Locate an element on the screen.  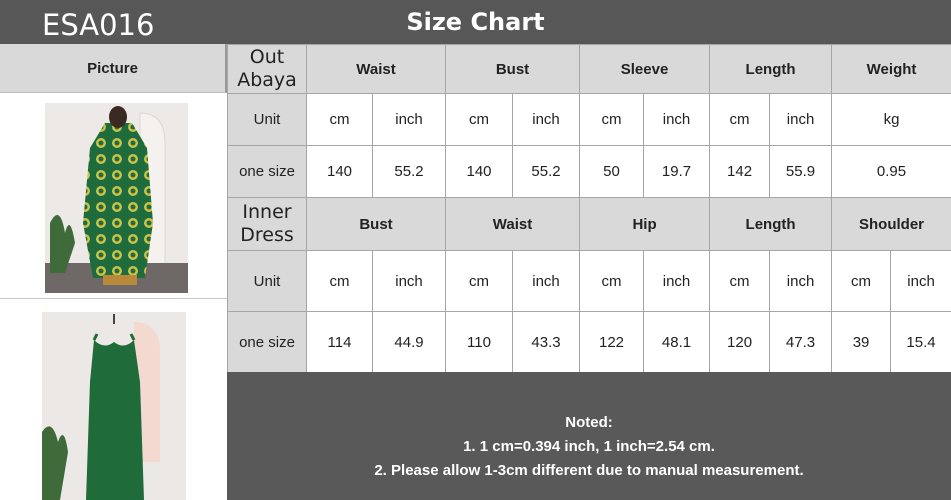
outer-group-length: Length is located at coordinates (771, 69).